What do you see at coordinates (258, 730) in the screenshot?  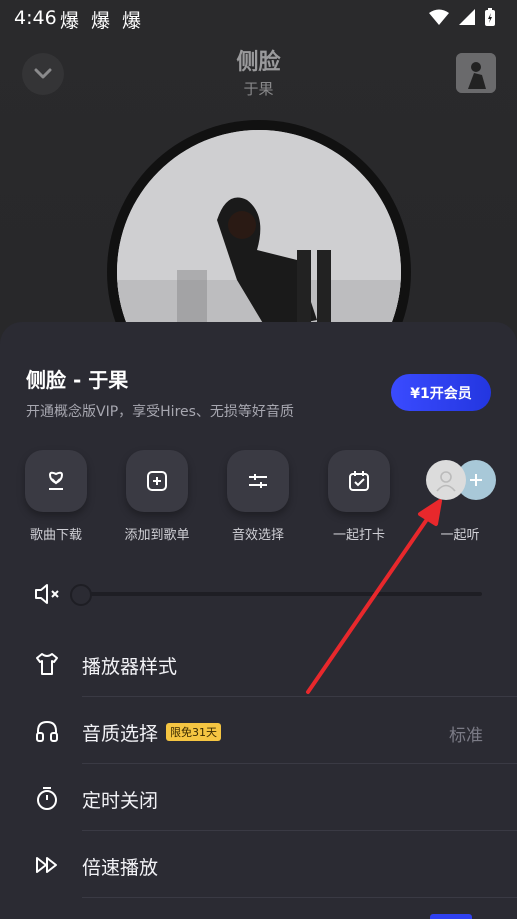 I see `menu-item-audio-quality: 音质选择 限免31天 标准` at bounding box center [258, 730].